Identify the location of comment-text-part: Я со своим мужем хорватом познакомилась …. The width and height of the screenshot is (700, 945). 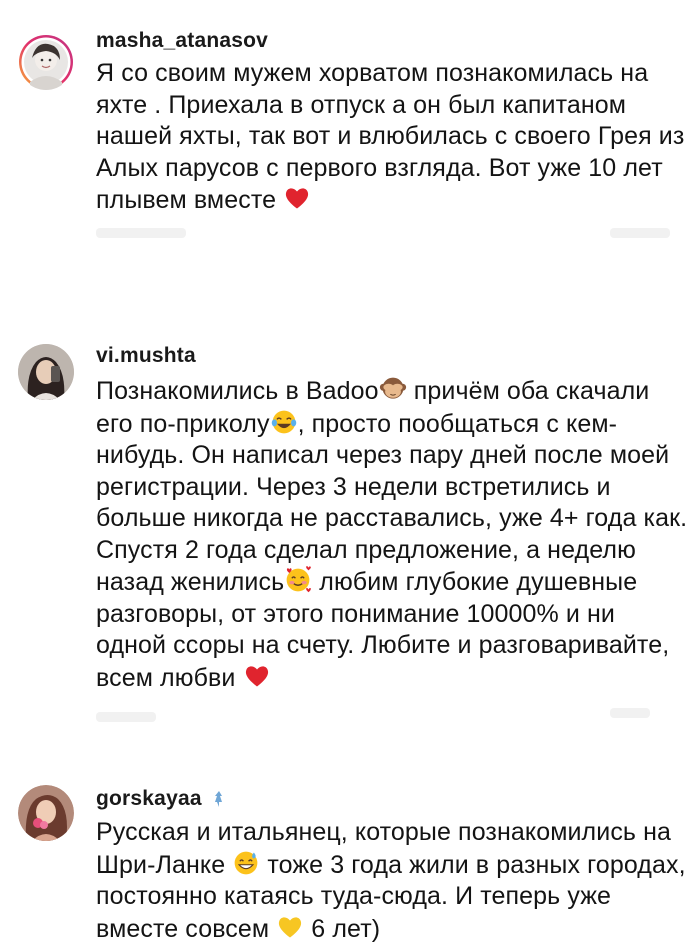
(390, 136).